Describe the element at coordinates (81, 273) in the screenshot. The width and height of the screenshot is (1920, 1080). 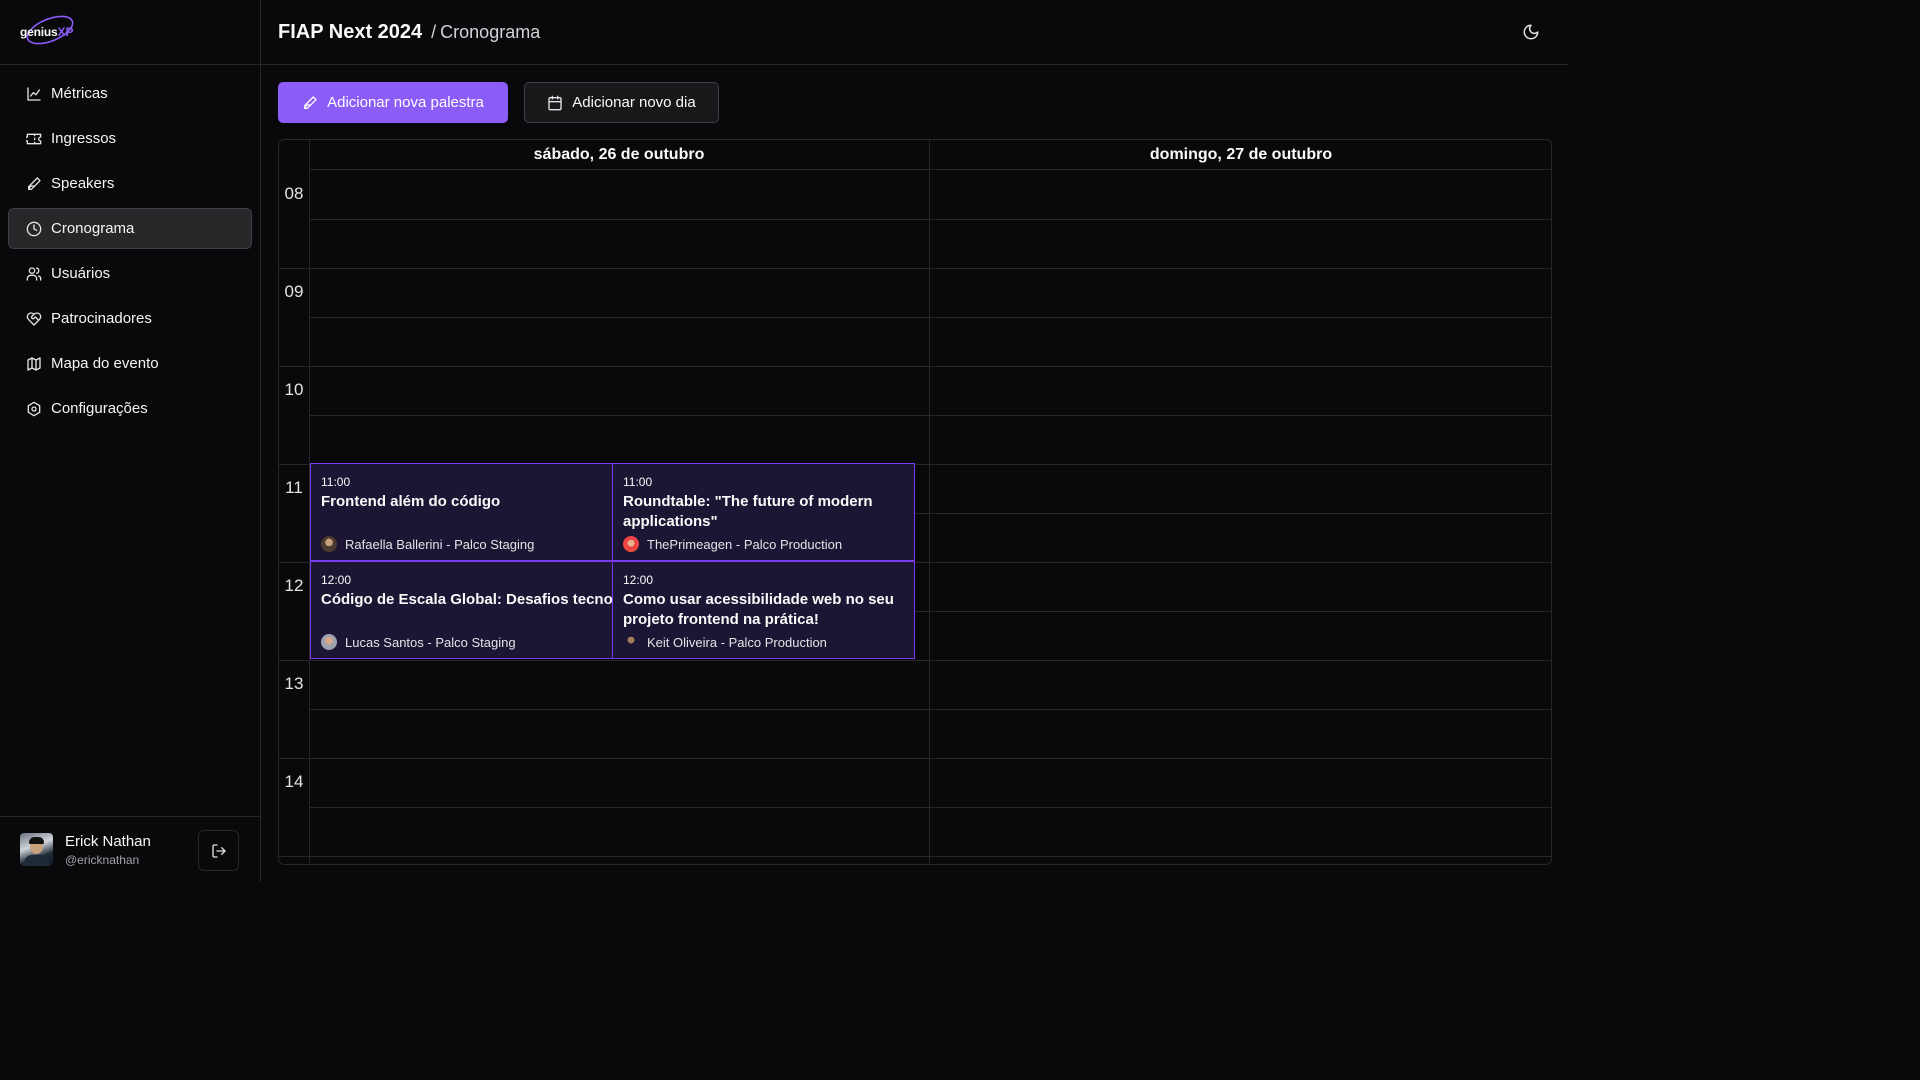
I see `sidebar-item-label: Usuários` at that location.